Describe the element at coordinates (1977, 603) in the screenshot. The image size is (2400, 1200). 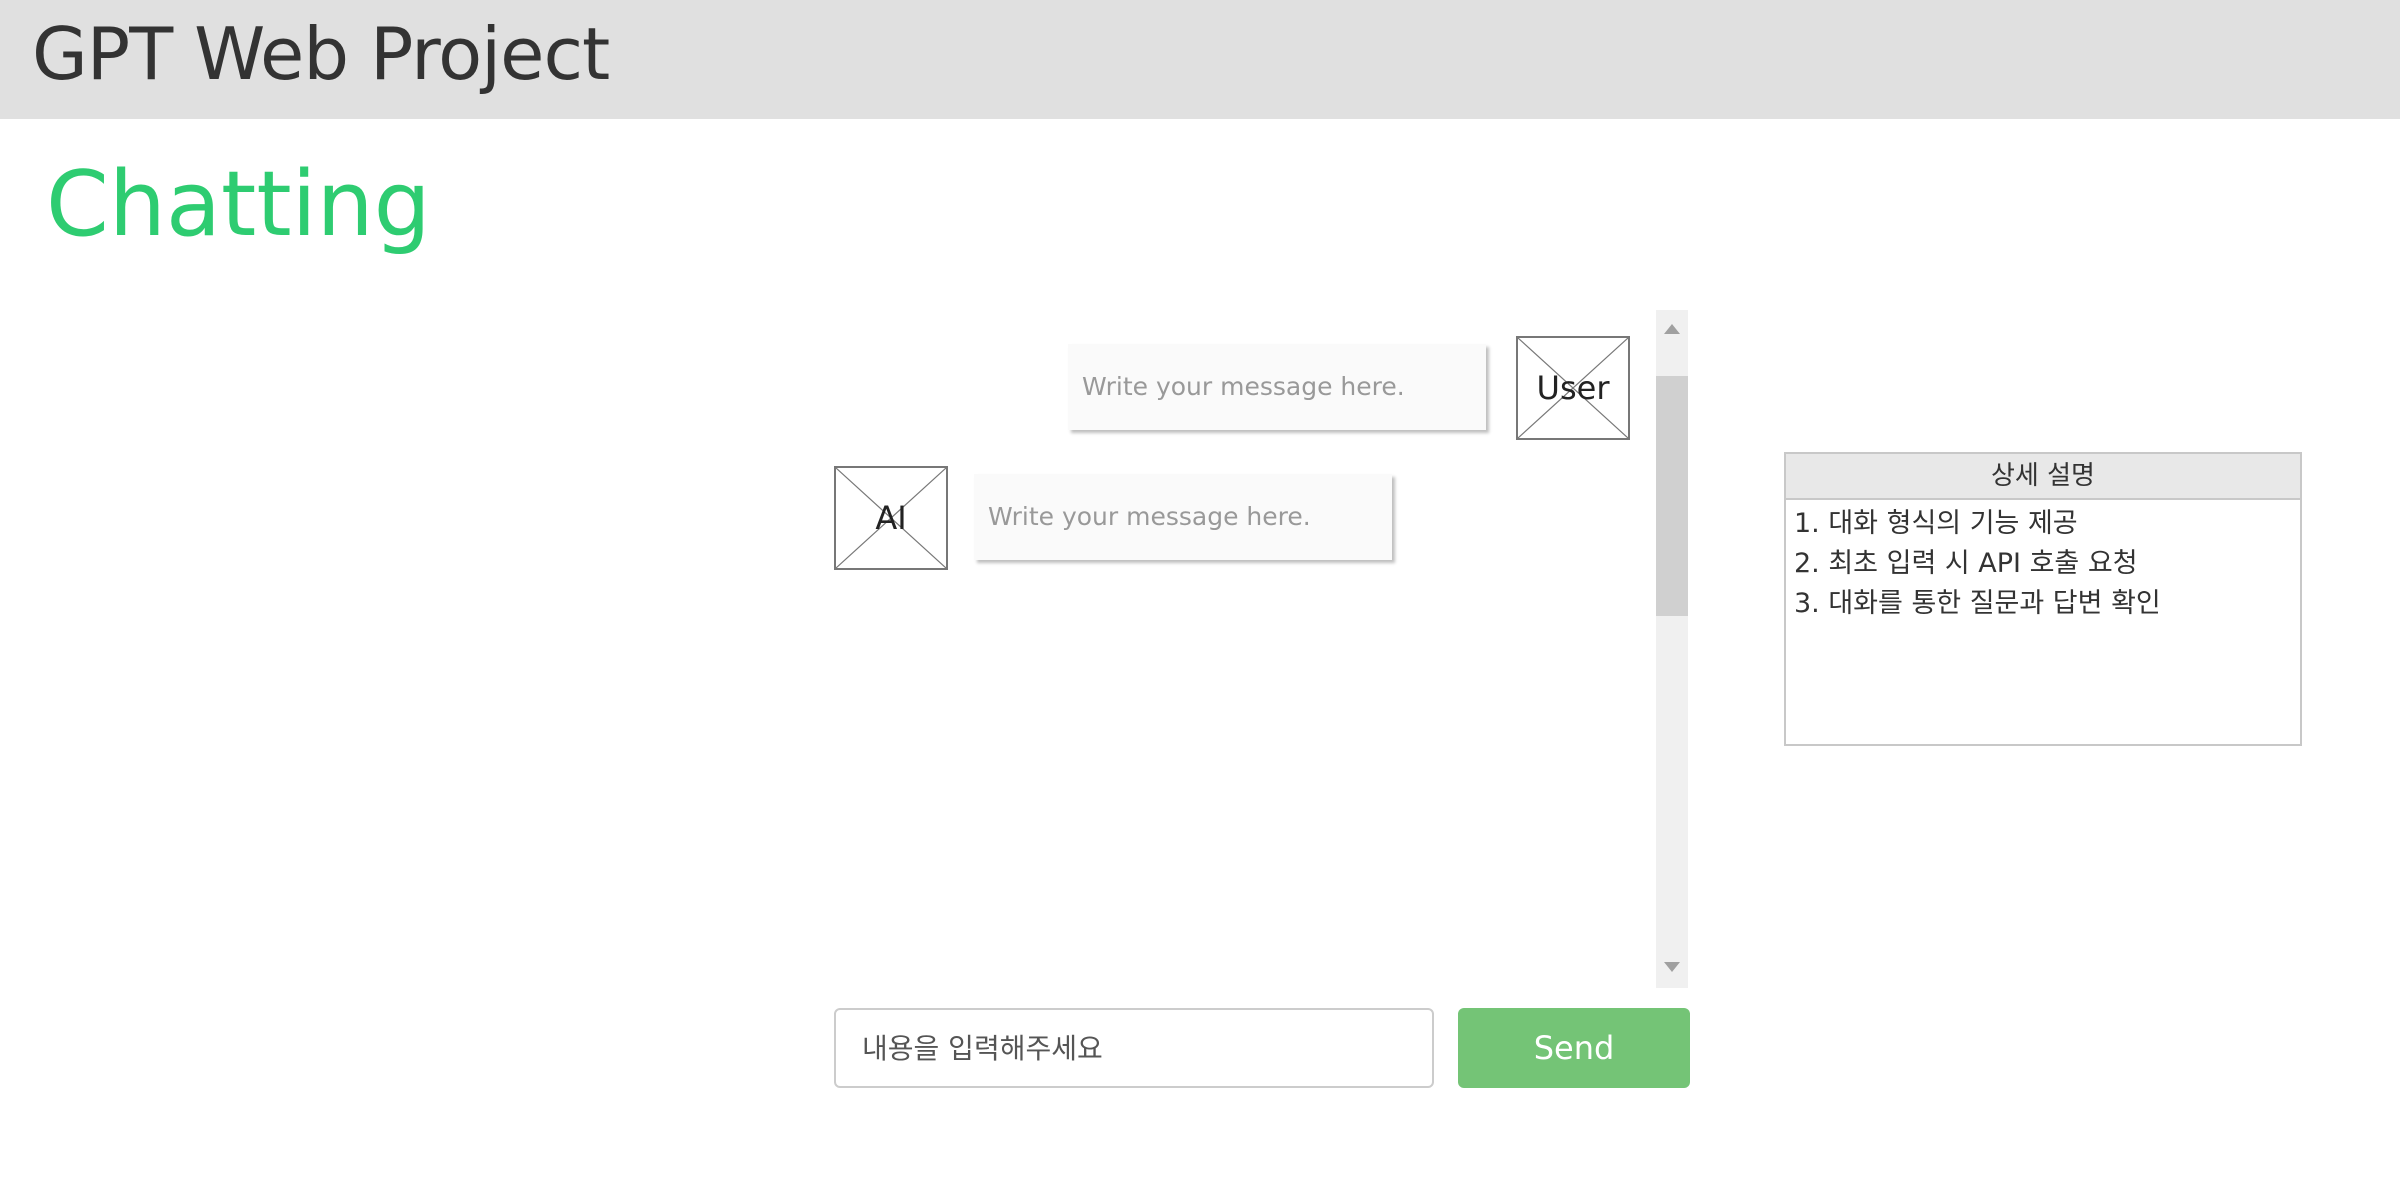
I see `description-item: 3. 대화를 통한 질문과 답변 확인` at that location.